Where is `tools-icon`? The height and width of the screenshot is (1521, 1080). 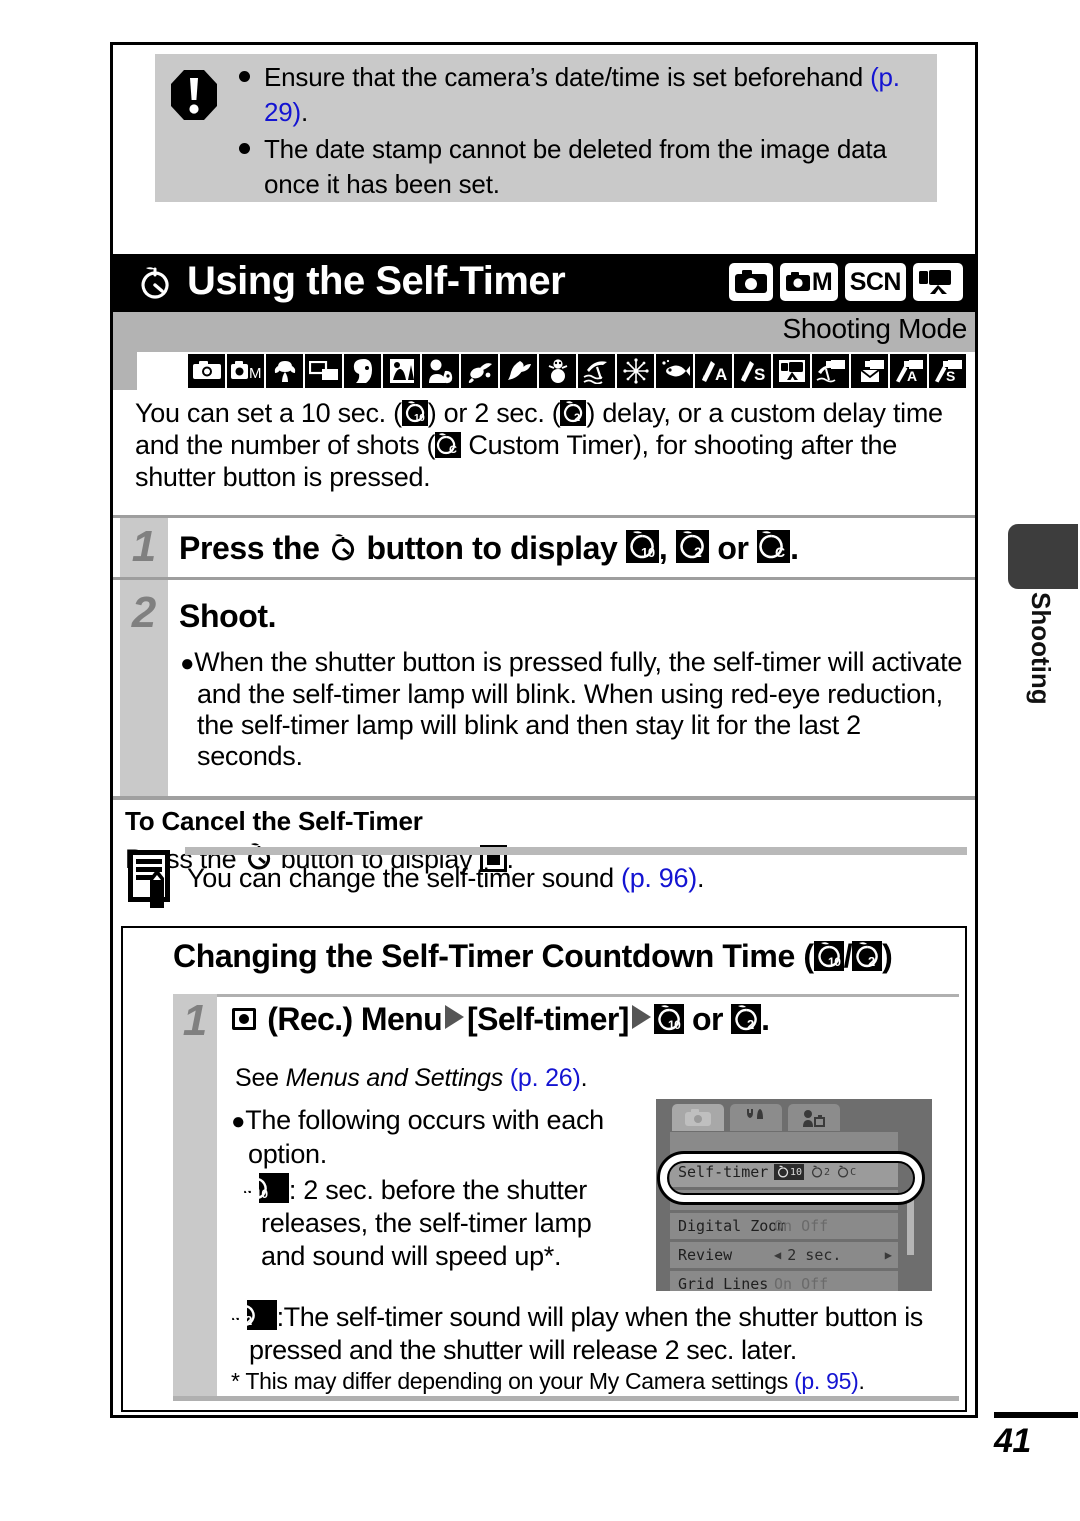
tools-icon is located at coordinates (755, 1117).